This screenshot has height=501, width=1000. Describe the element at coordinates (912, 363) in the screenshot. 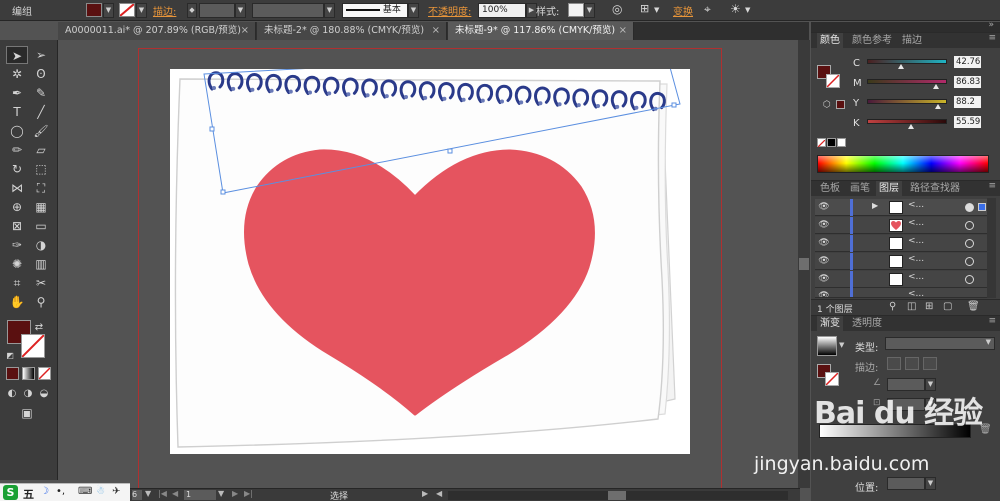

I see `stroke-along-icon` at that location.